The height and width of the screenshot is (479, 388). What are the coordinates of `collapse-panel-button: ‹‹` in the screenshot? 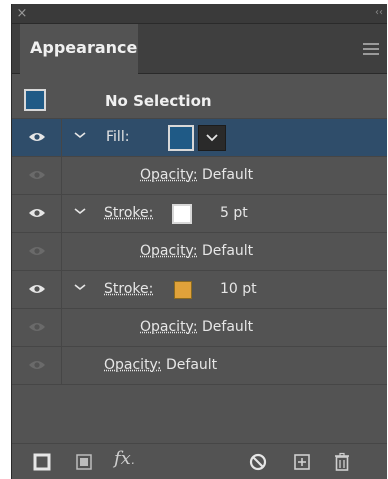 It's located at (379, 14).